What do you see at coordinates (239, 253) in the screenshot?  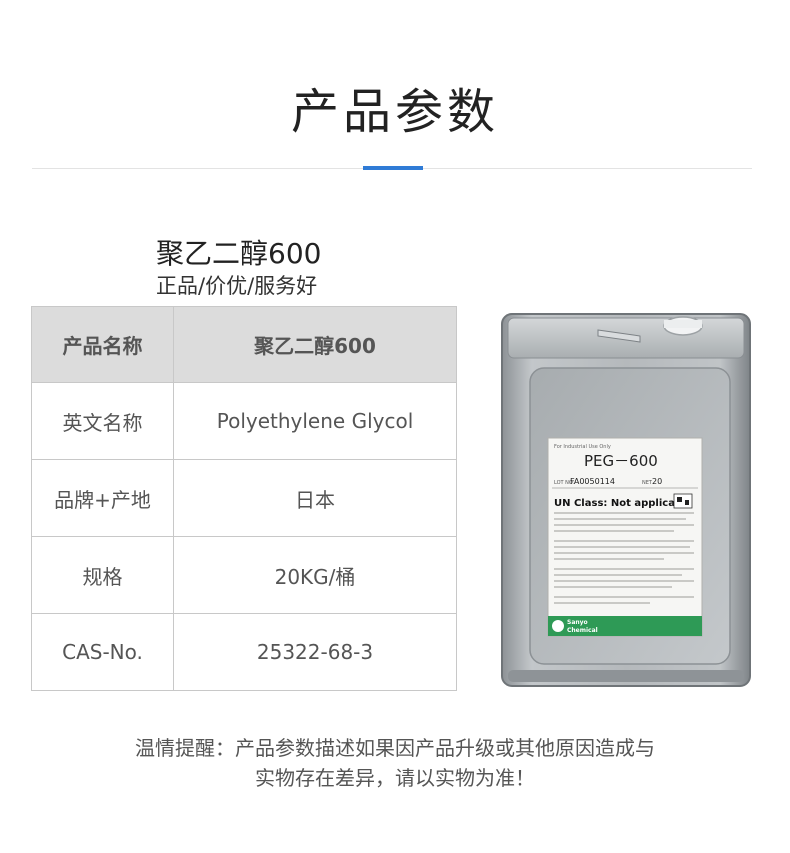 I see `product-name: 聚乙二醇600` at bounding box center [239, 253].